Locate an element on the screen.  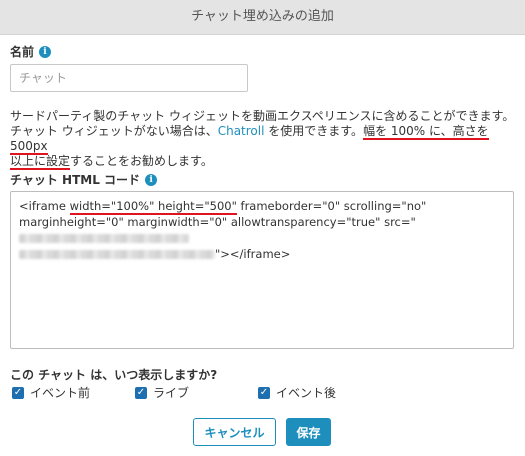
checkbox-label: イベント前 is located at coordinates (60, 393).